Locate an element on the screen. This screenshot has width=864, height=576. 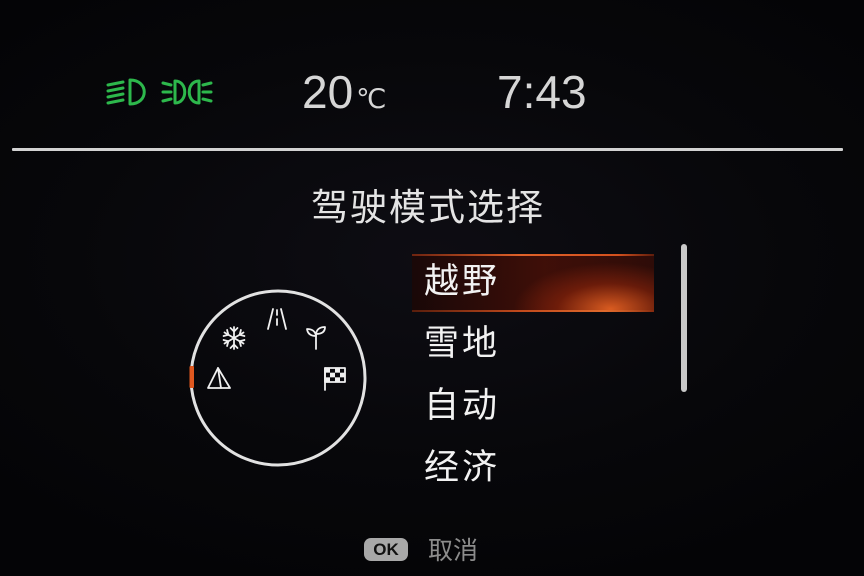
menu-item-label: 经济 is located at coordinates (462, 468).